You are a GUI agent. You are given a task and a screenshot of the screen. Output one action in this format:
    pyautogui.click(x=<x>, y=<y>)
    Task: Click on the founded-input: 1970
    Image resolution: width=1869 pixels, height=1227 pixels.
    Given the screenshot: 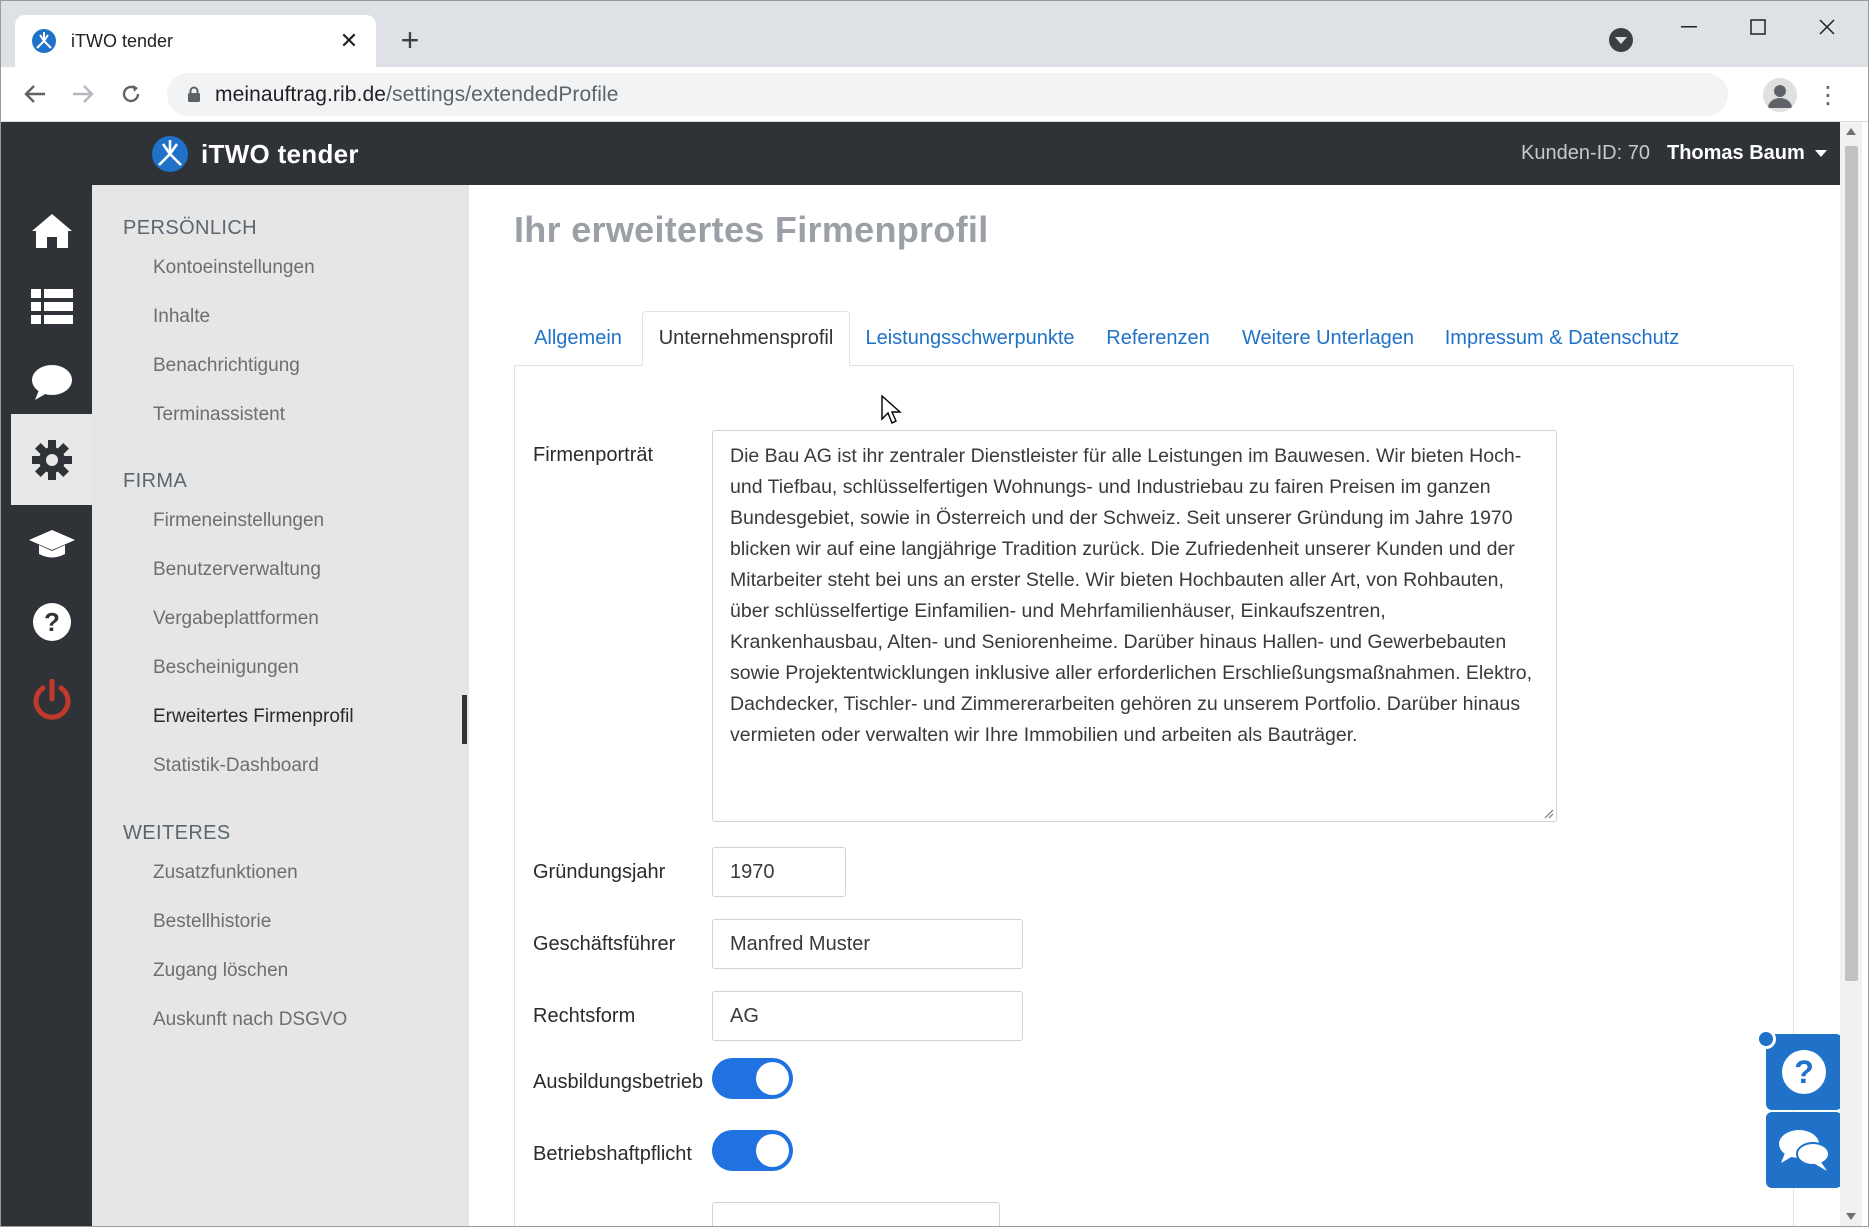 What is the action you would take?
    pyautogui.click(x=779, y=872)
    